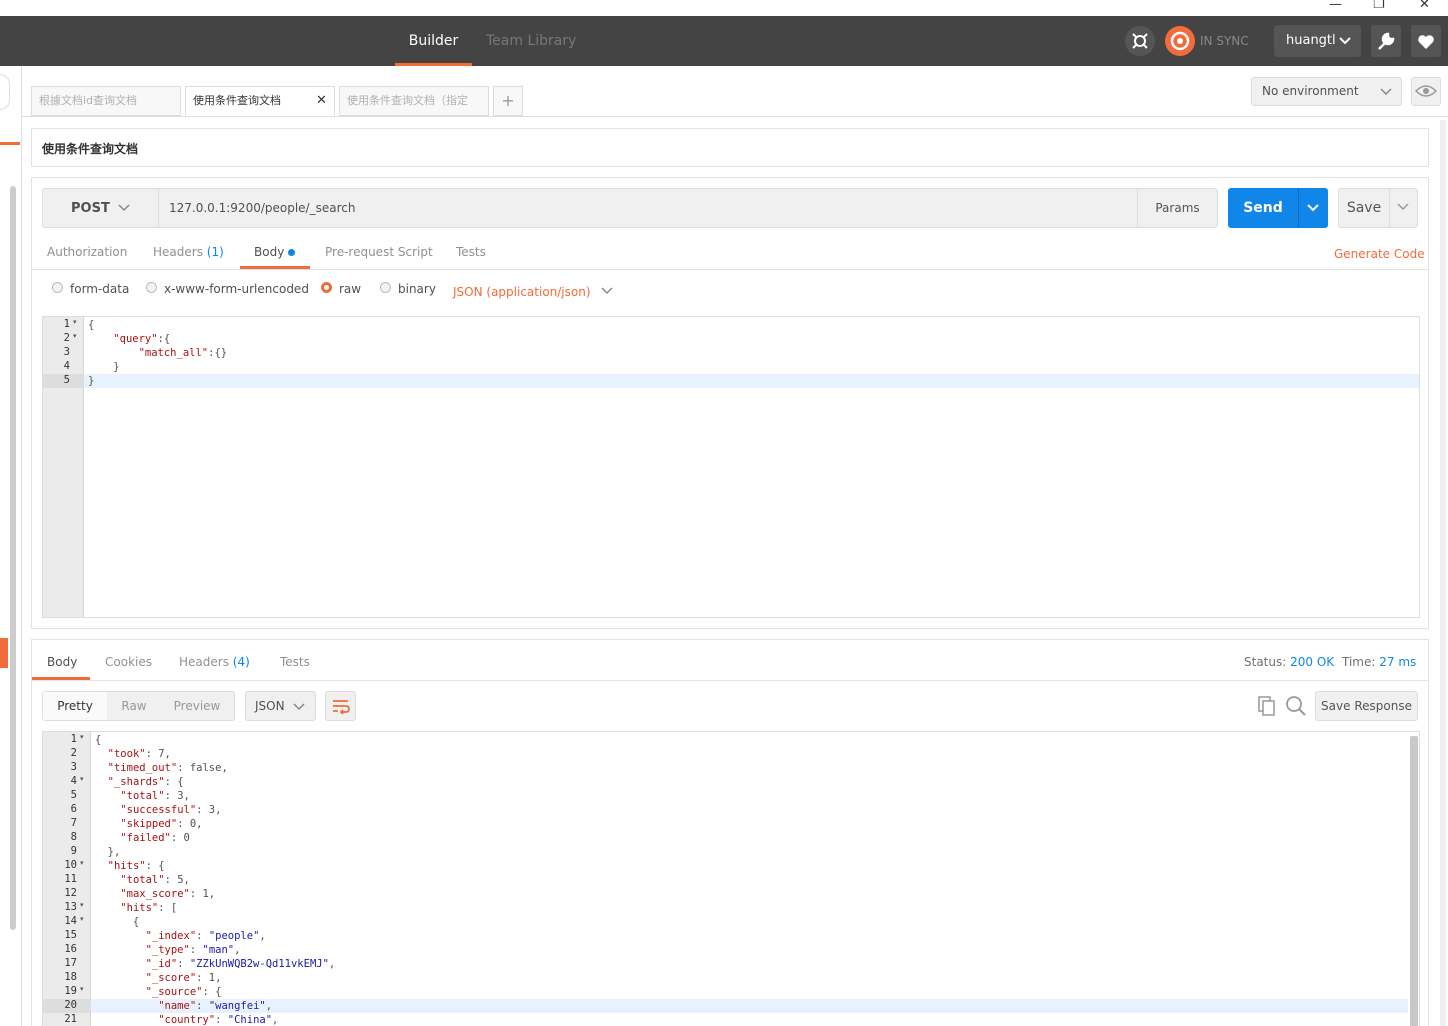  I want to click on preview-button: Preview, so click(197, 706).